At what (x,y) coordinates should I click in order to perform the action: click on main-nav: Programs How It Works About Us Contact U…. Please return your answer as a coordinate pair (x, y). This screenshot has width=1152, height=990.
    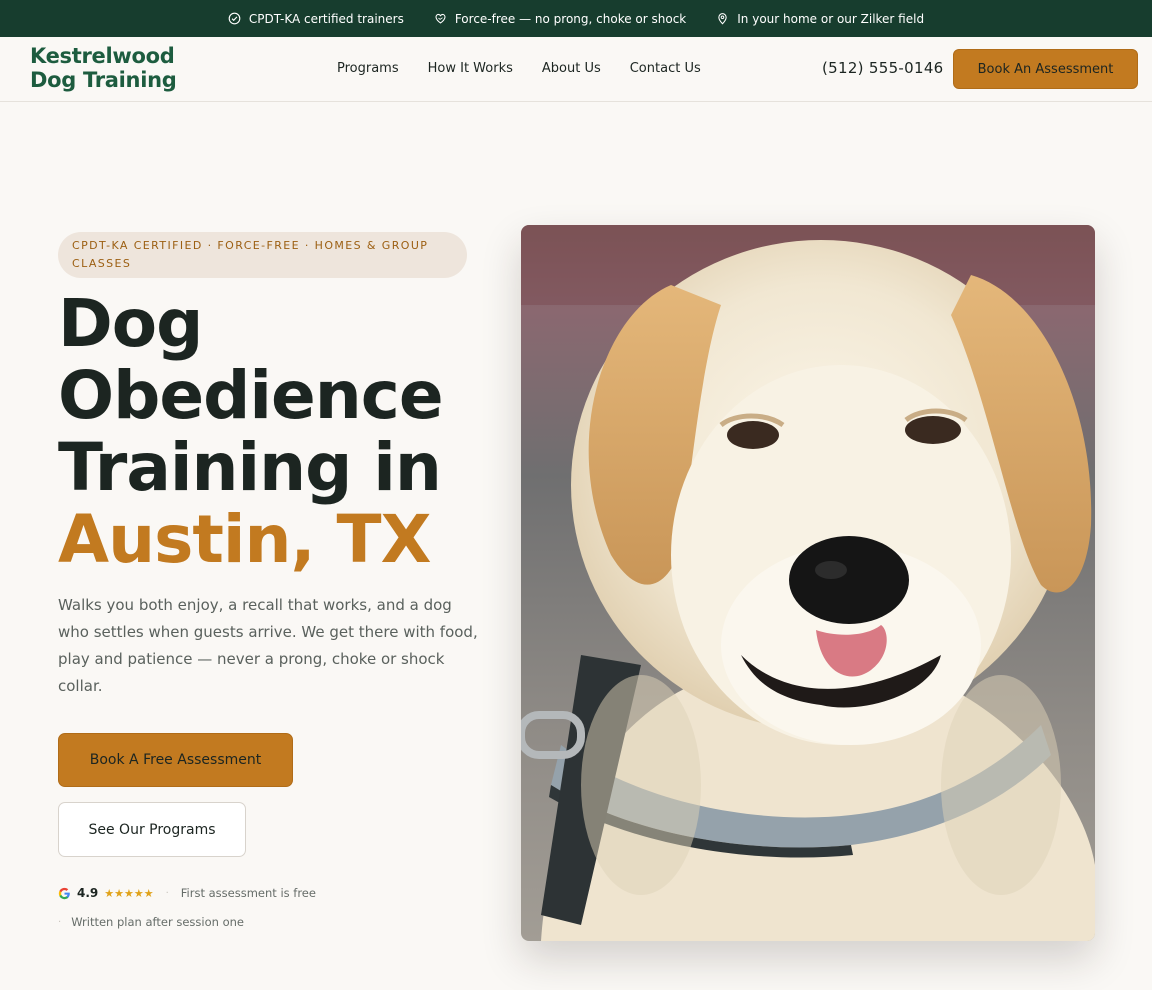
    Looking at the image, I should click on (519, 68).